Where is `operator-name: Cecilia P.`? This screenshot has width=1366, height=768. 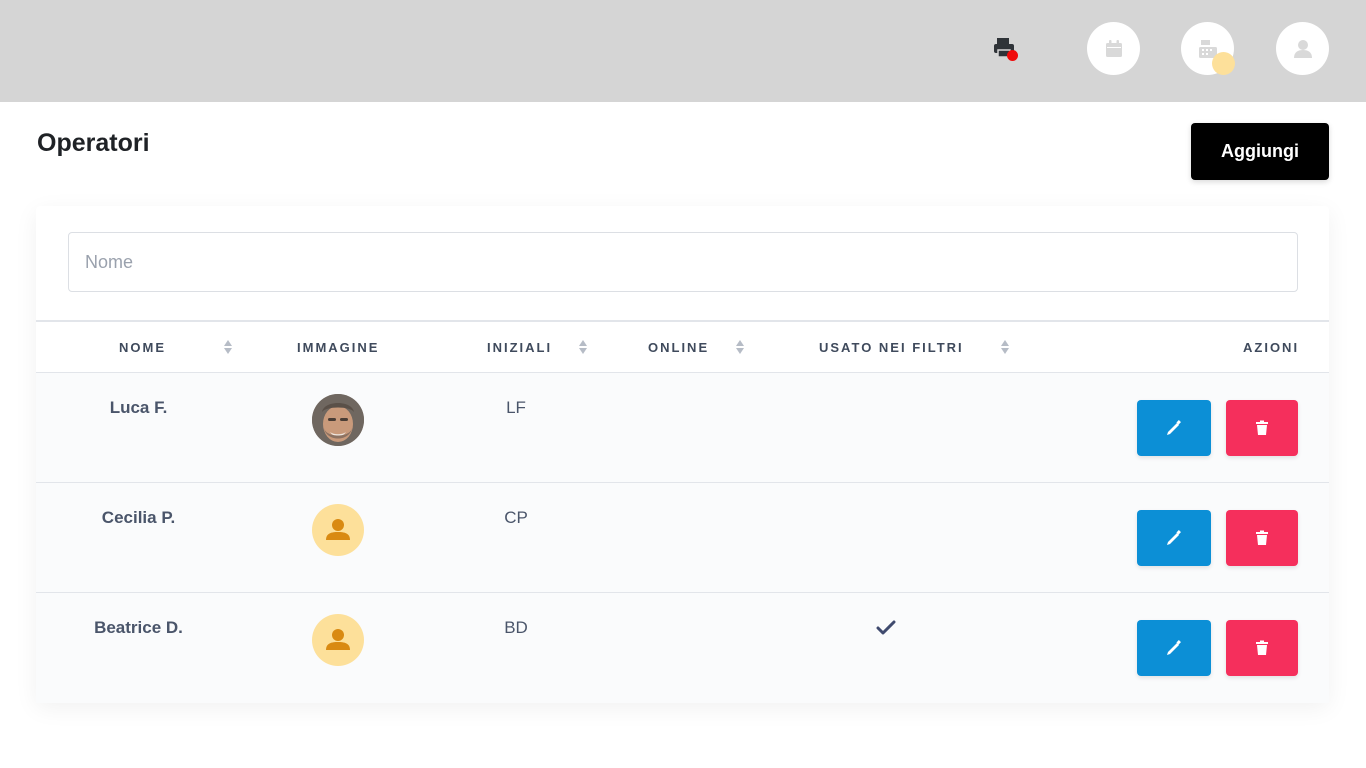 operator-name: Cecilia P. is located at coordinates (138, 517).